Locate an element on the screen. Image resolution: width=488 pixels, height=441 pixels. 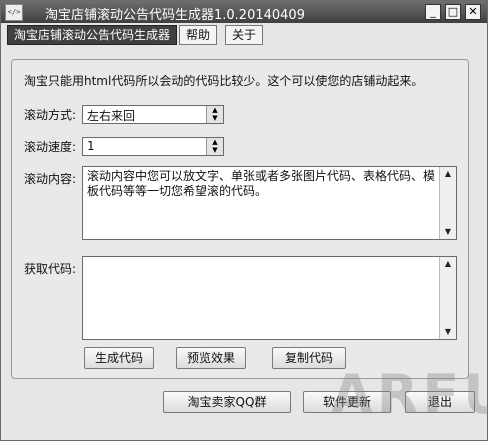
content-scrollbar: ▲ ▼ is located at coordinates (447, 203).